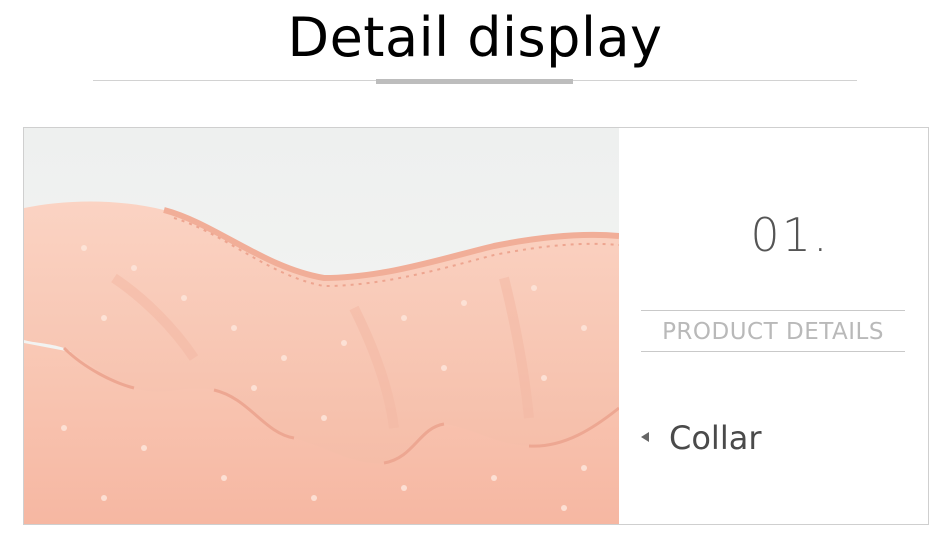  Describe the element at coordinates (565, 37) in the screenshot. I see `title-word-display: display` at that location.